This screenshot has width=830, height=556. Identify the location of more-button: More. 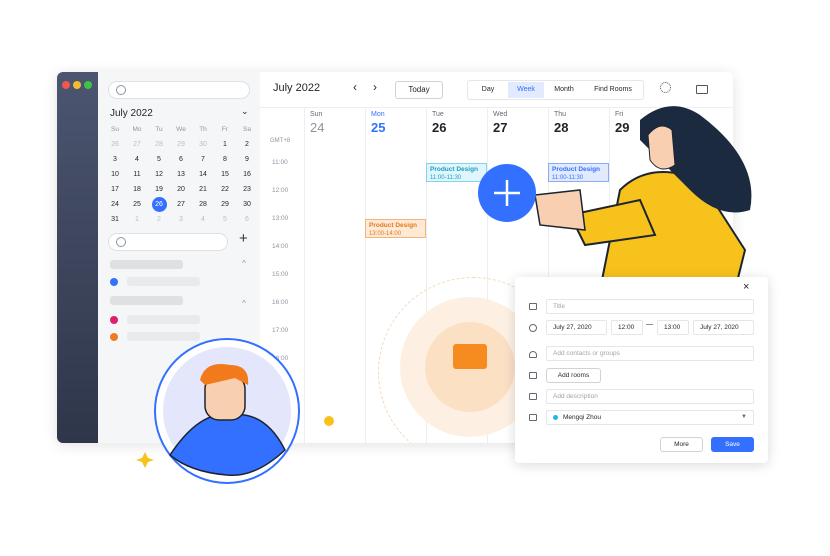
(681, 444).